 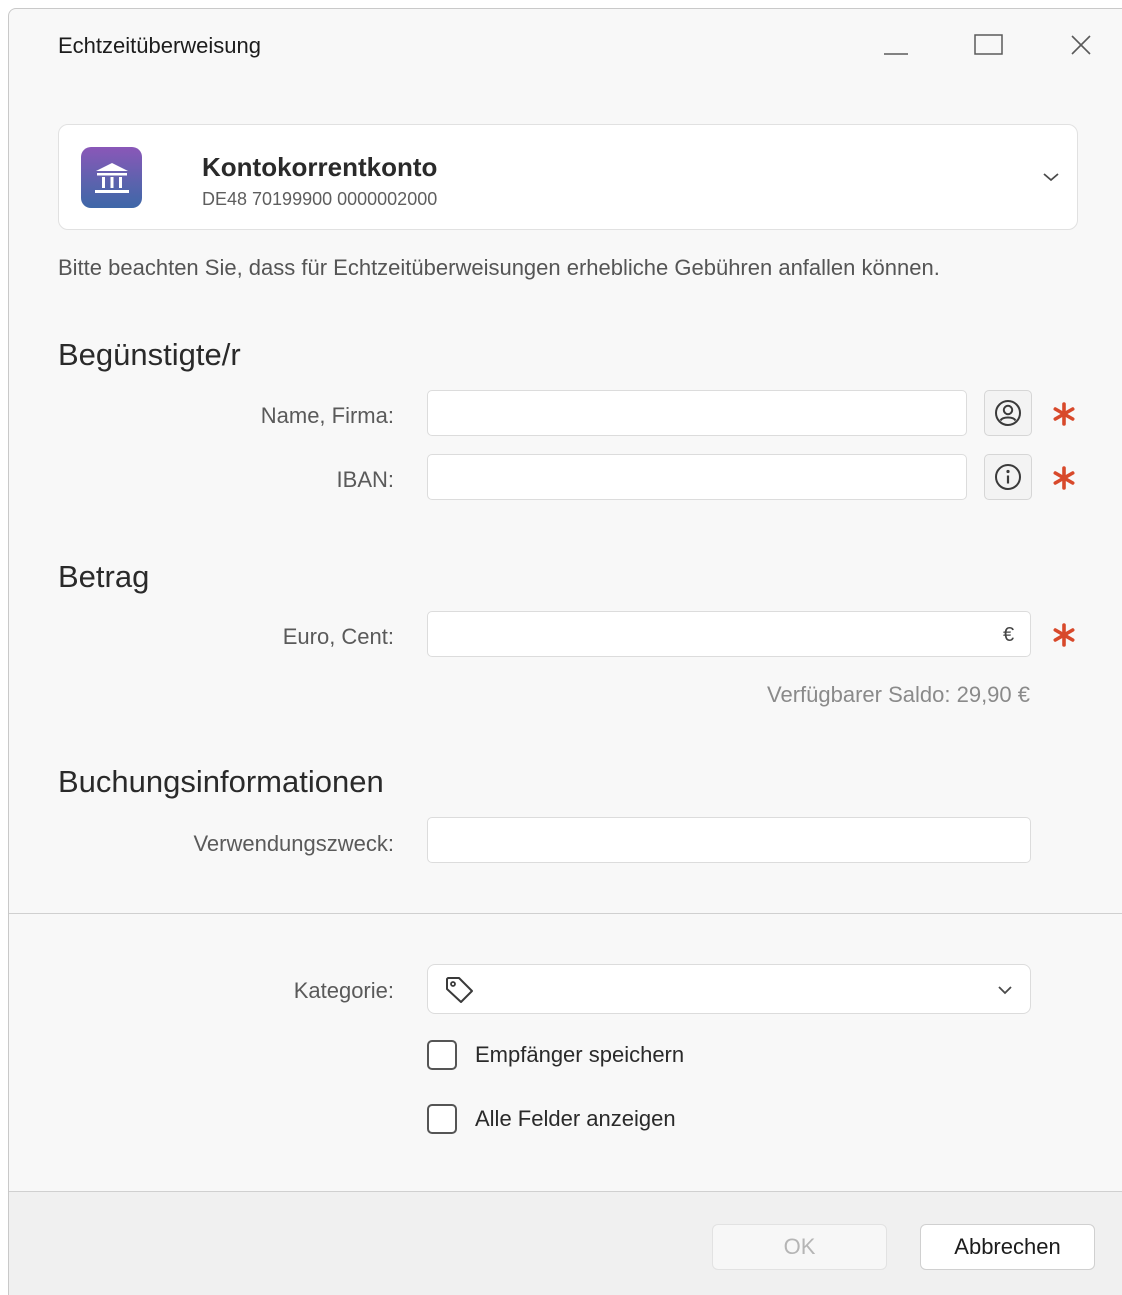 I want to click on available-balance: Verfügbarer Saldo: 29,90 €, so click(x=898, y=694).